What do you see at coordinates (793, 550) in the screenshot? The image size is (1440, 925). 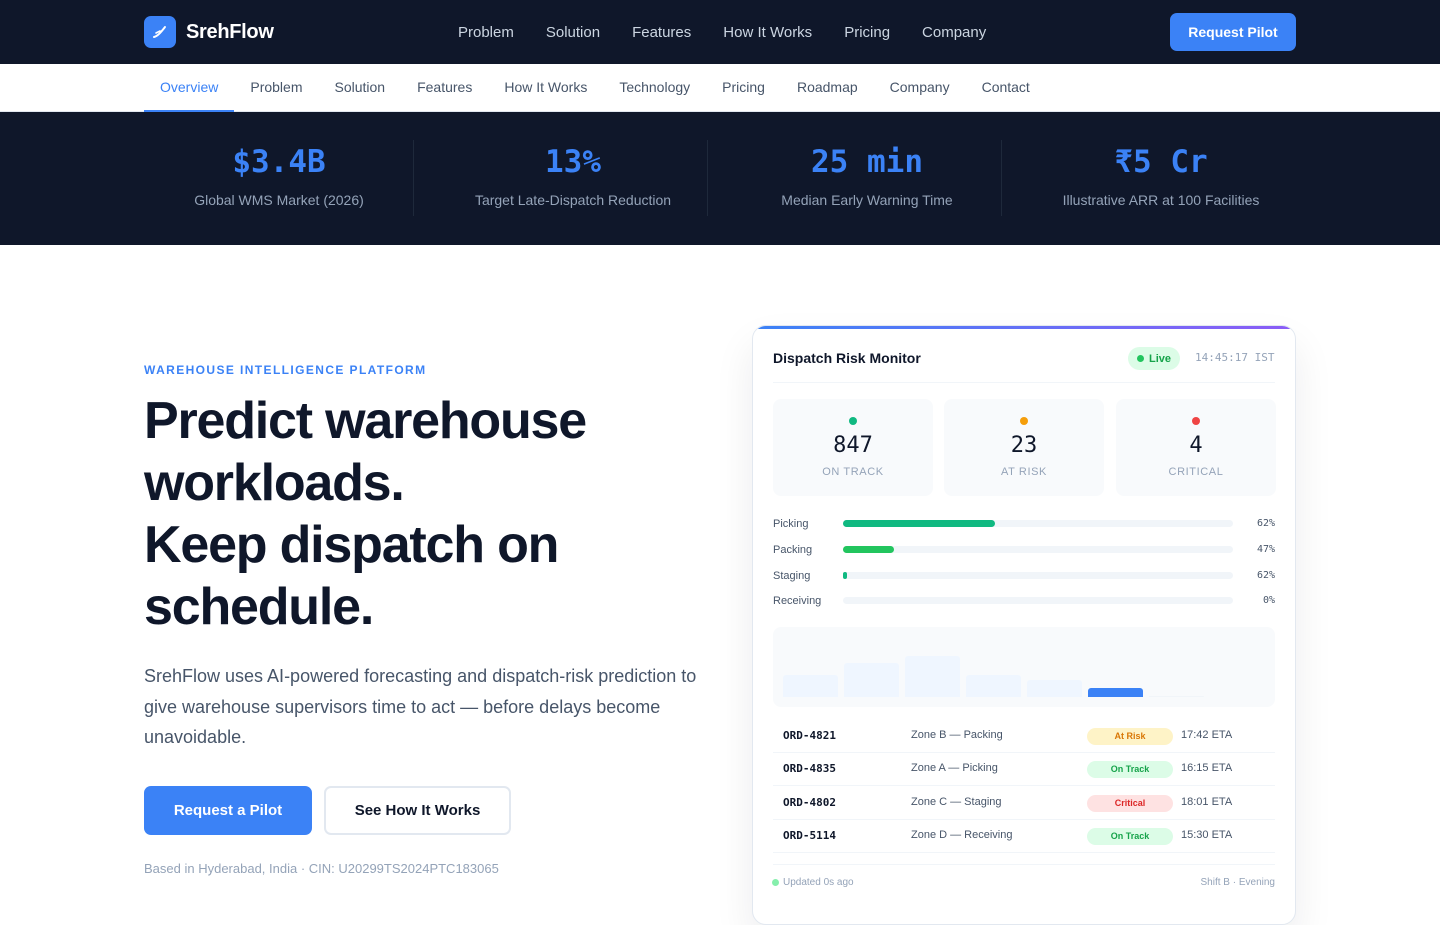 I see `zone-name: Packing` at bounding box center [793, 550].